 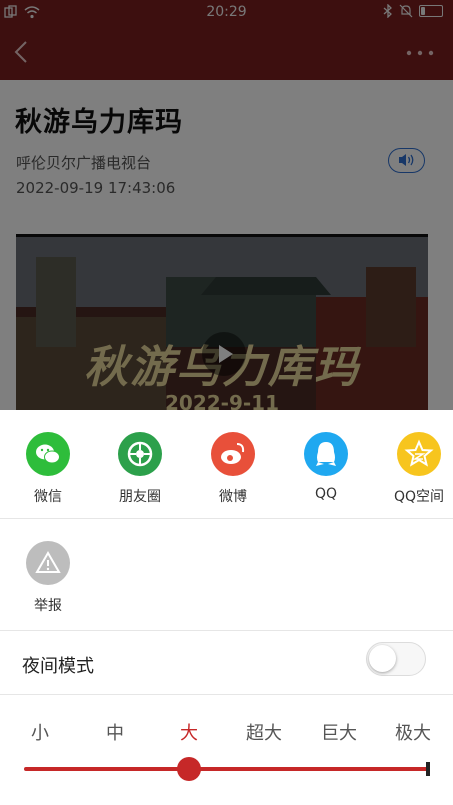 What do you see at coordinates (264, 732) in the screenshot?
I see `font-size-option: 超大` at bounding box center [264, 732].